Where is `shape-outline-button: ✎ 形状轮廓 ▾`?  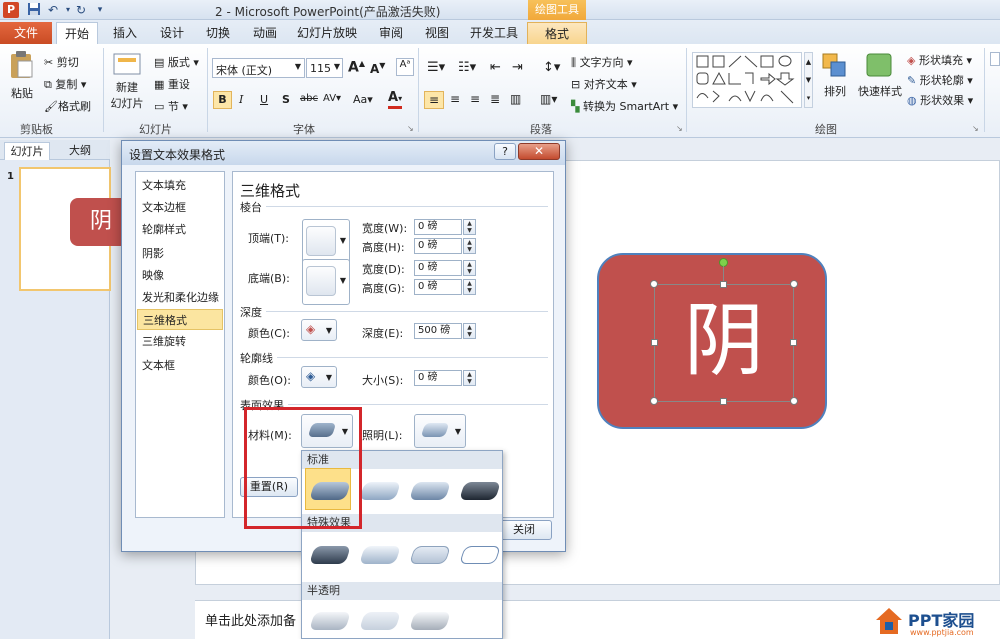 shape-outline-button: ✎ 形状轮廓 ▾ is located at coordinates (940, 80).